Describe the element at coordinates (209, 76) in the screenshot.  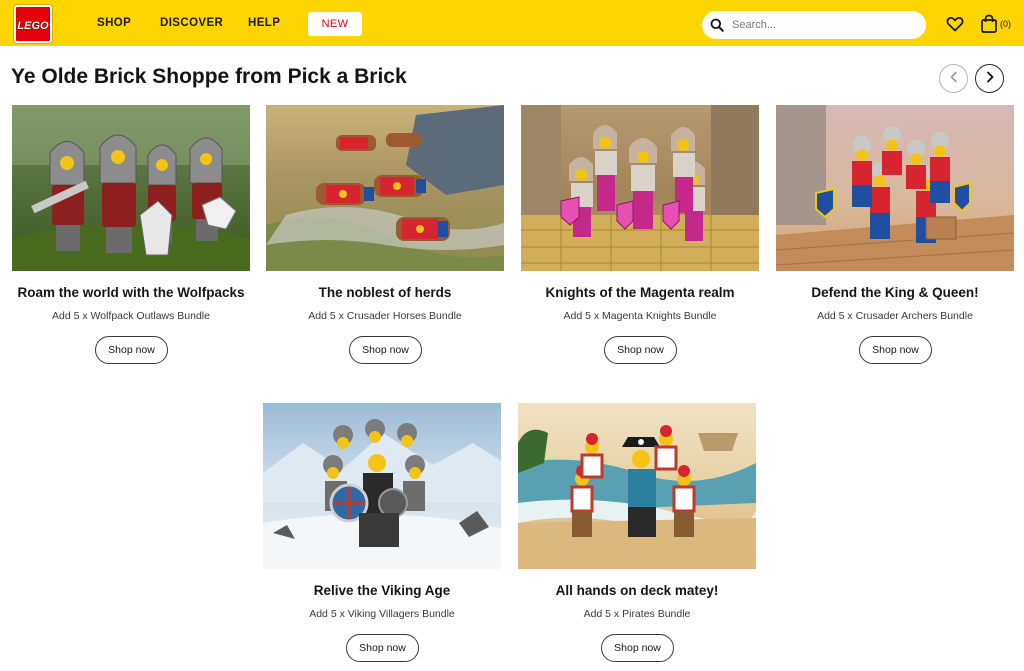
I see `page-title: Ye Olde Brick Shoppe from Pick a Brick` at that location.